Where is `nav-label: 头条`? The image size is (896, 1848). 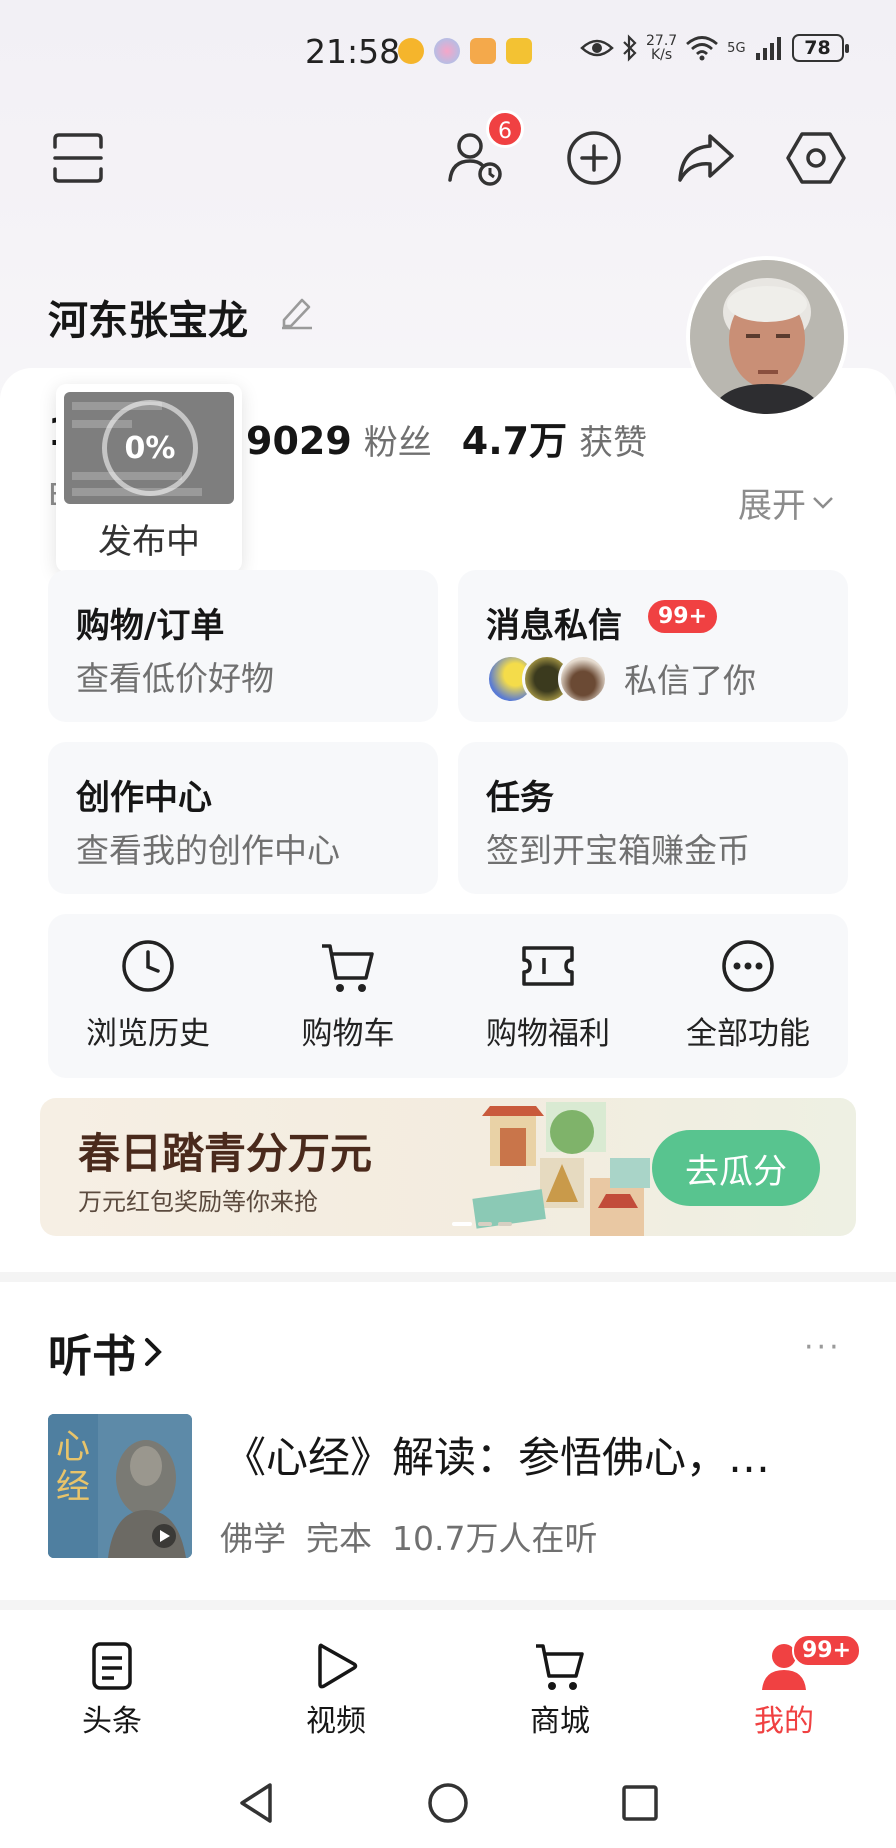 nav-label: 头条 is located at coordinates (112, 1721).